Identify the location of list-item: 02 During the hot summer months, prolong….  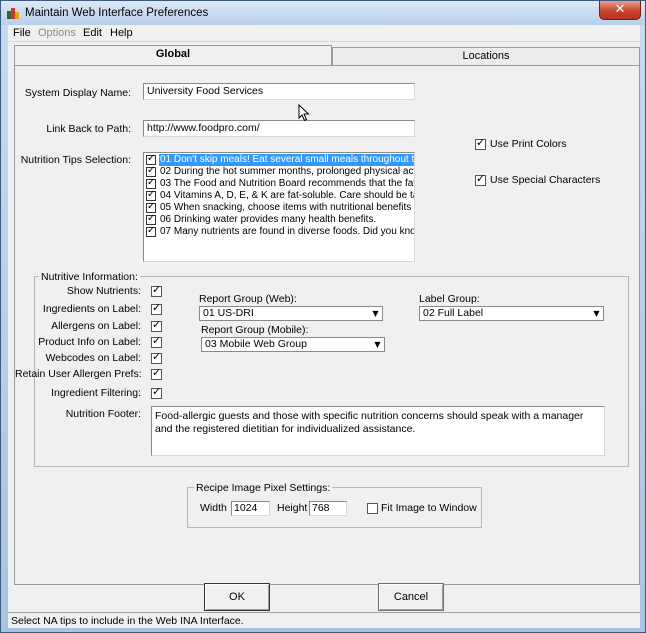
(279, 171).